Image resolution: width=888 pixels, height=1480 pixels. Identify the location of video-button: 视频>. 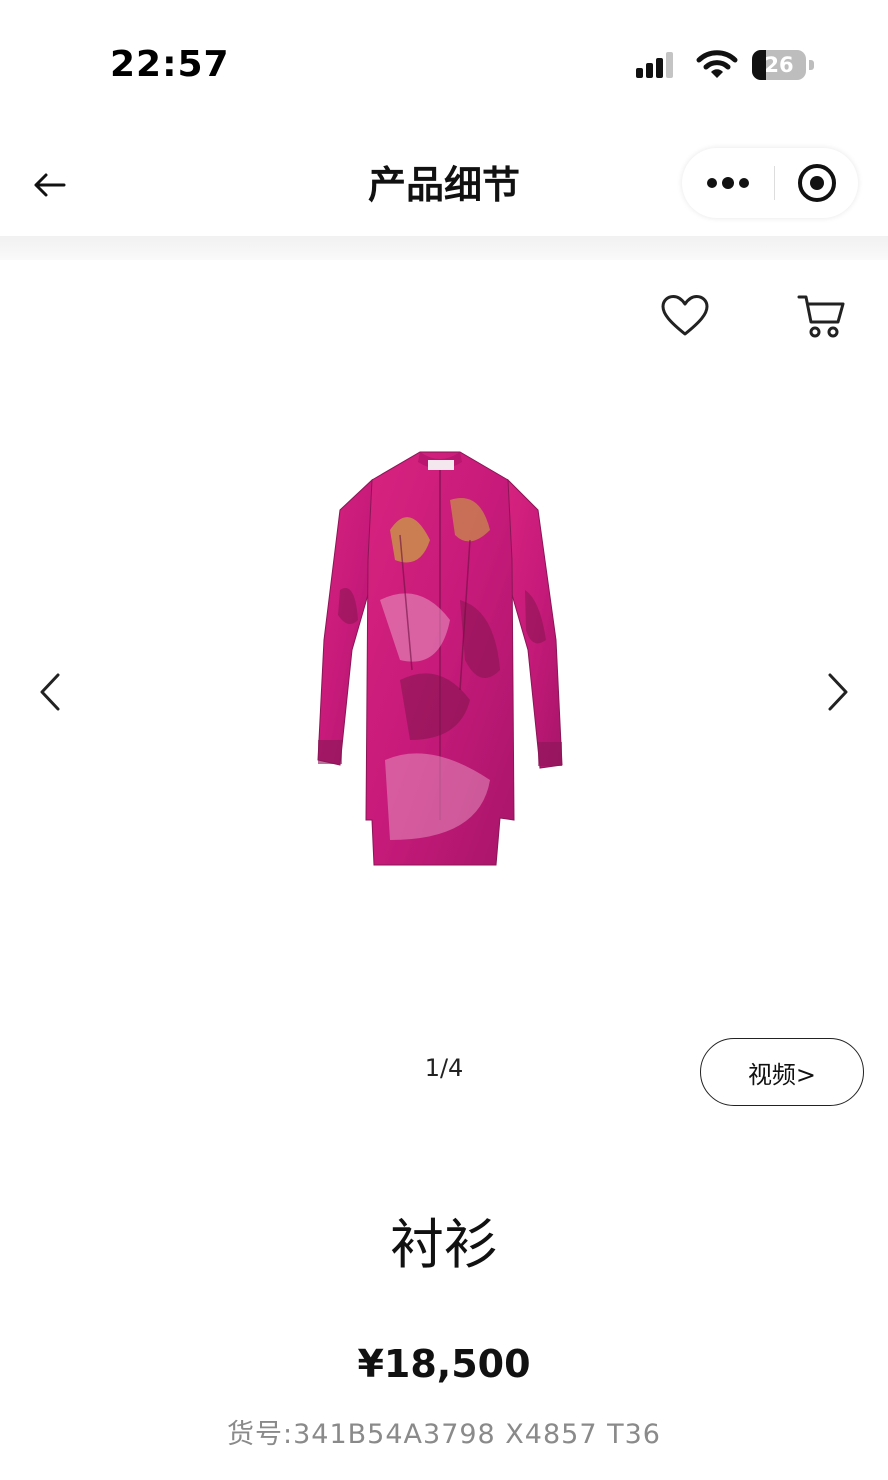
(782, 1072).